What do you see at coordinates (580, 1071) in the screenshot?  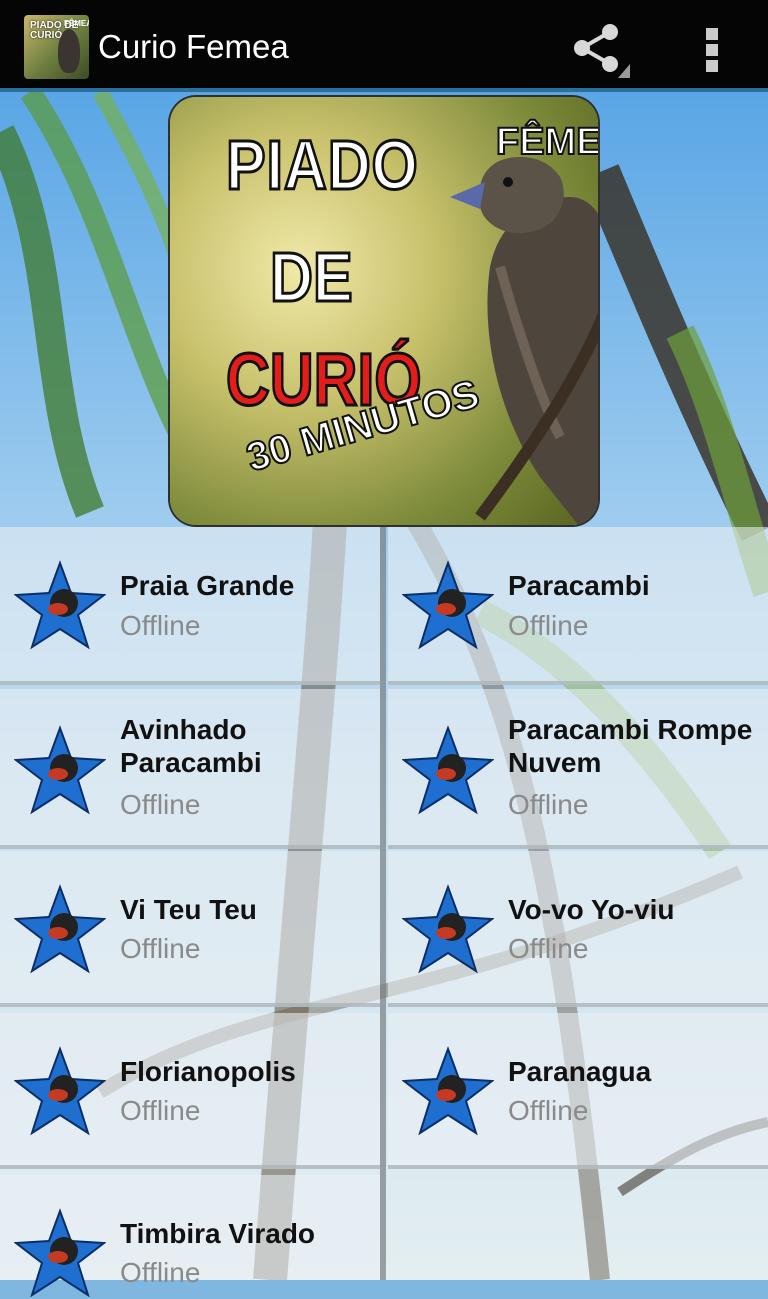 I see `item-name: Paranagua` at bounding box center [580, 1071].